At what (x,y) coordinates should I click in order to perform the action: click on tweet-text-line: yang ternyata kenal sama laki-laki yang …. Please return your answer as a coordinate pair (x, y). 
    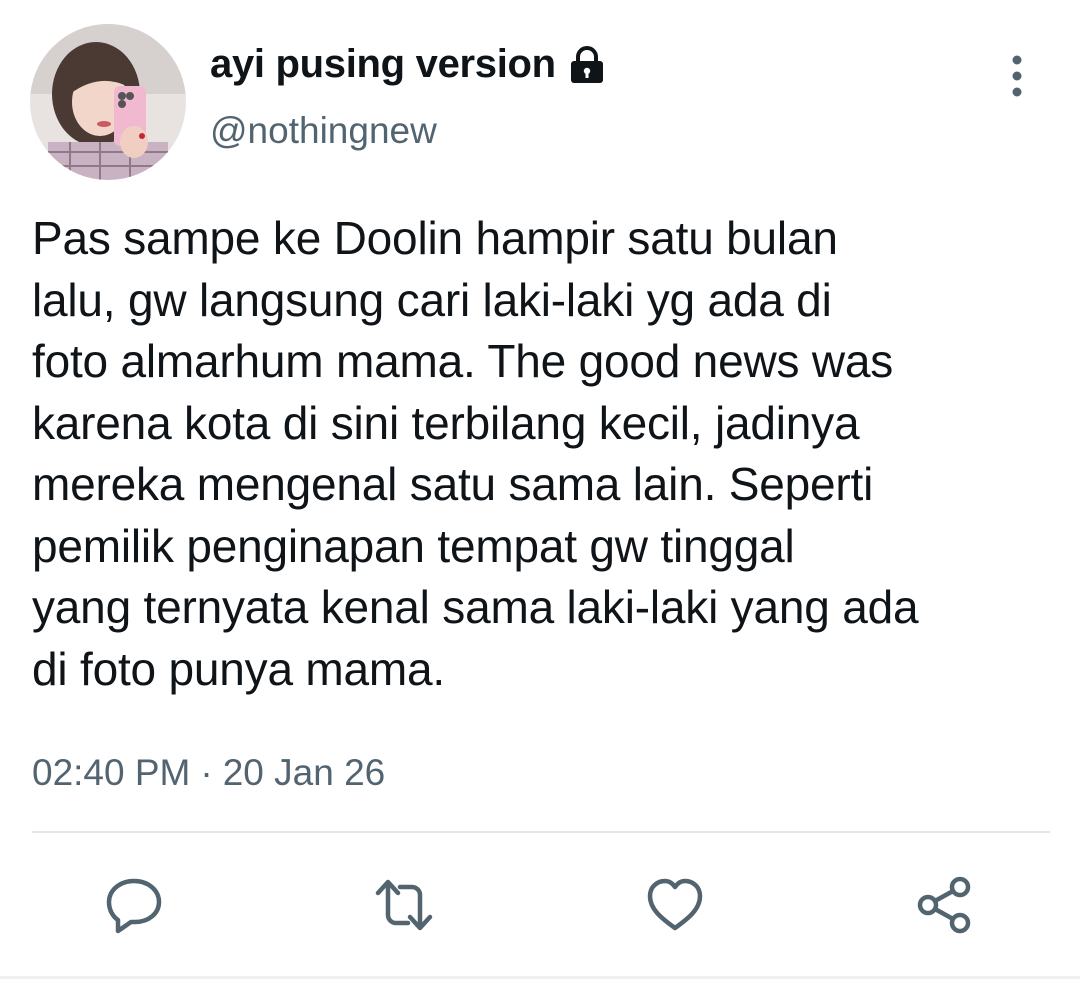
    Looking at the image, I should click on (475, 607).